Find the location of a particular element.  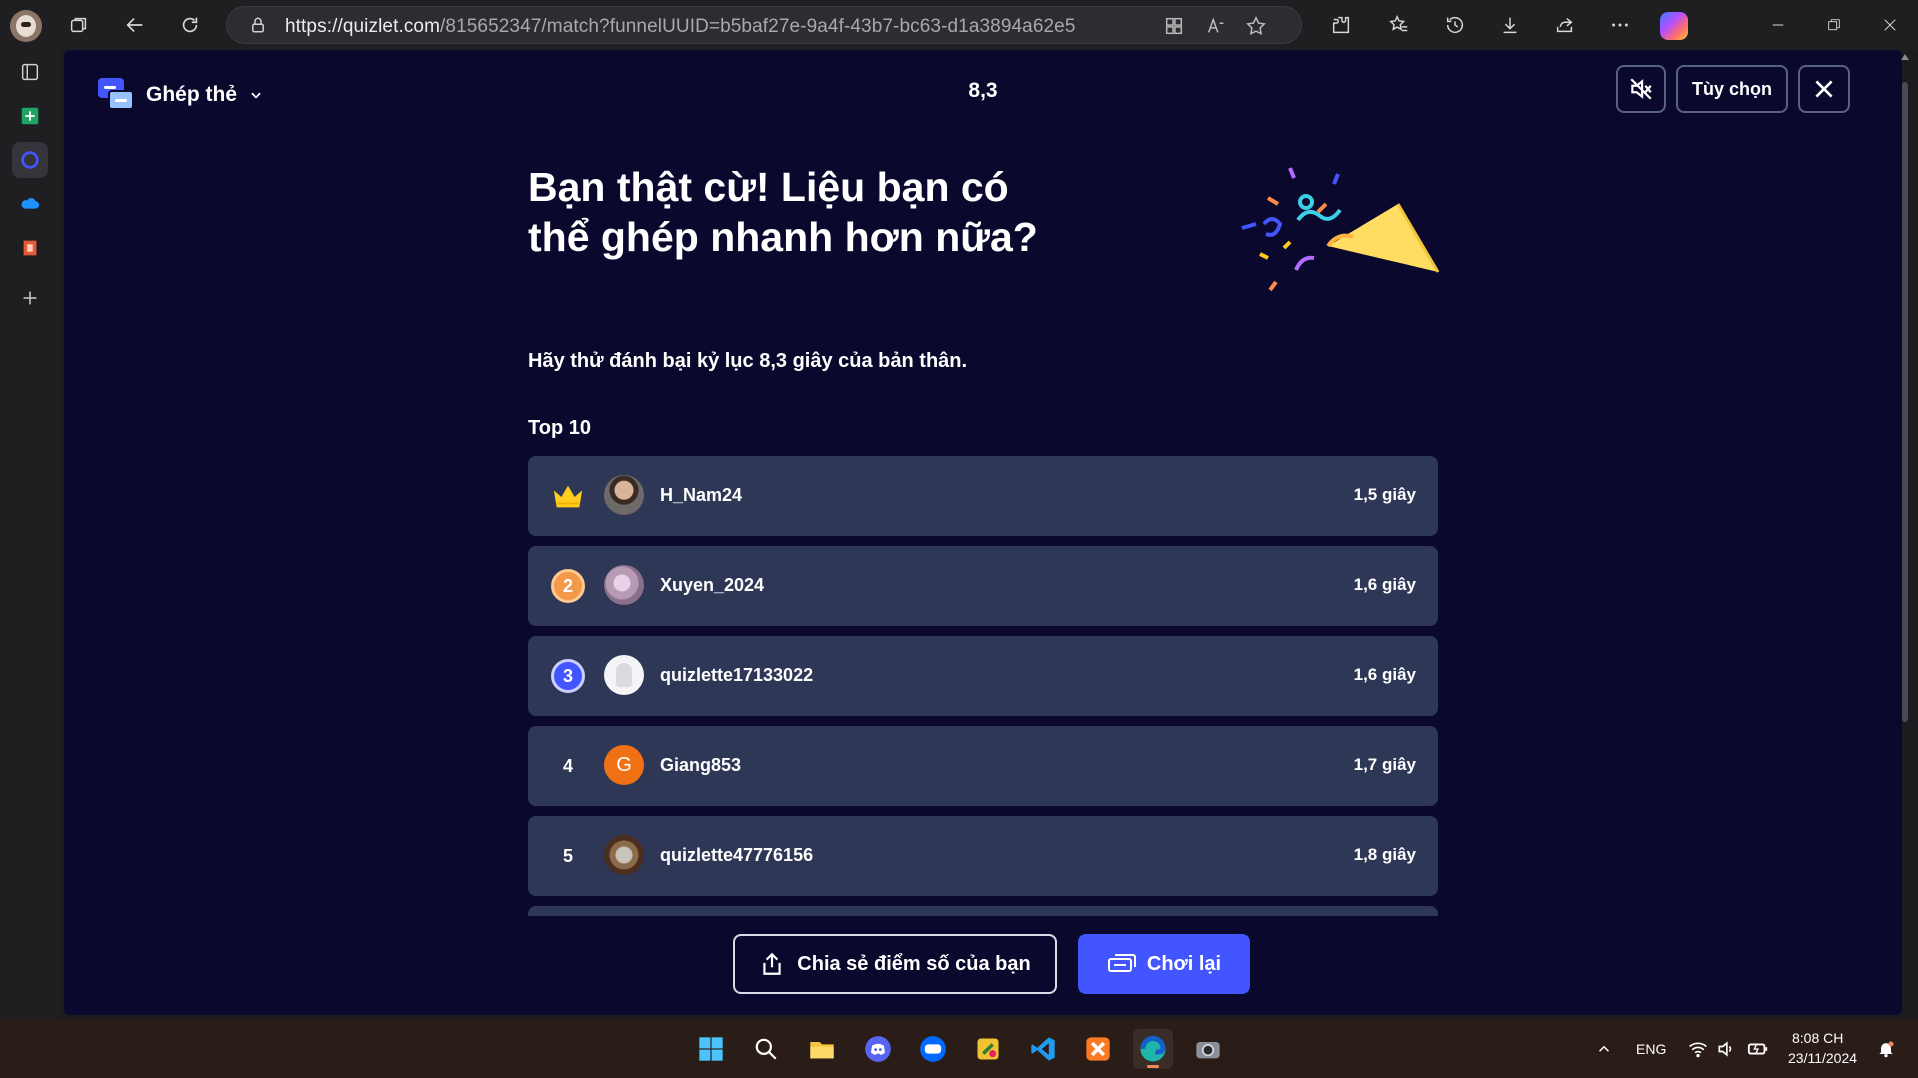

mute-button is located at coordinates (1641, 89).